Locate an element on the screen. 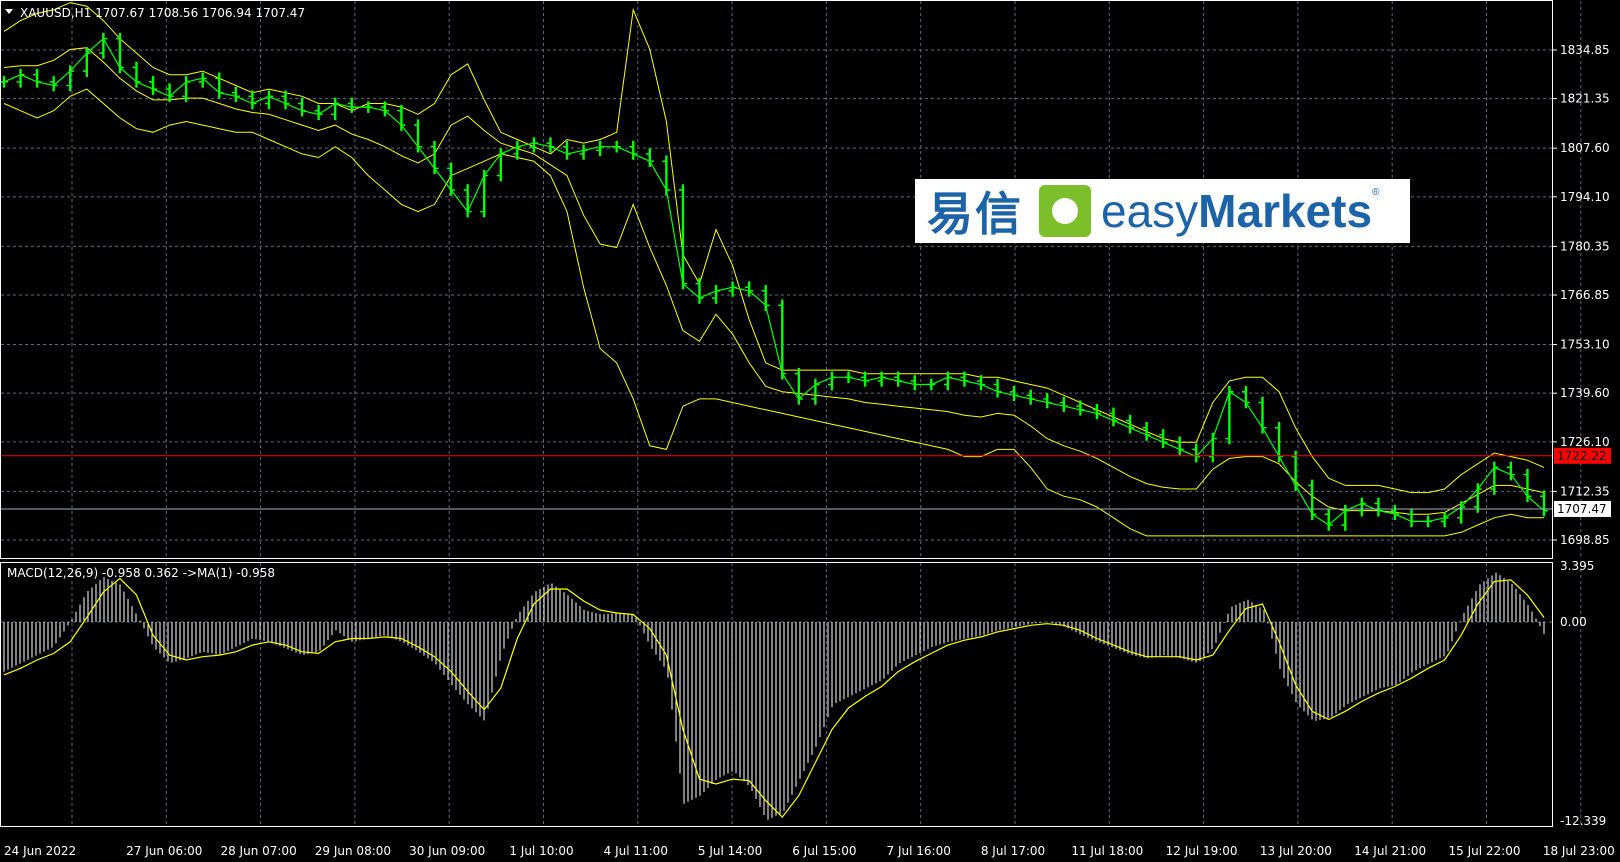 This screenshot has height=862, width=1620. x-tick-label: 28 Jun 07:00 is located at coordinates (258, 851).